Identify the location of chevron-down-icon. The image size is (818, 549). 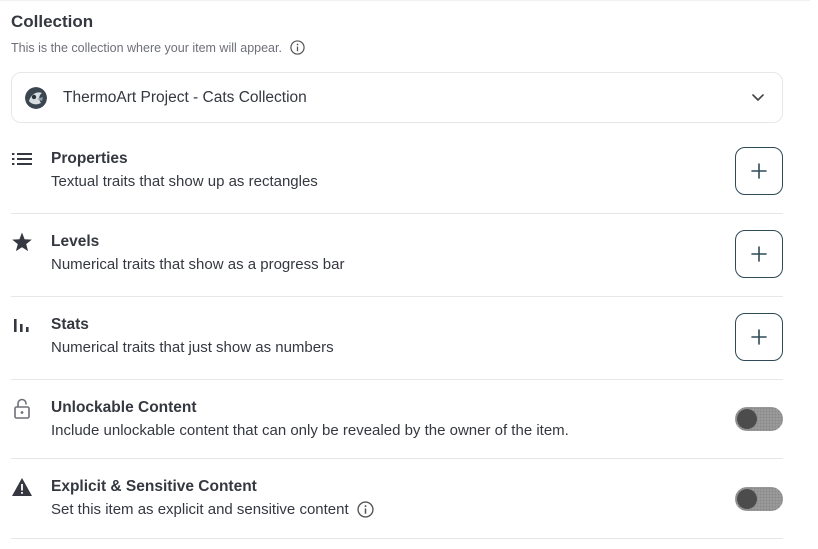
(758, 97).